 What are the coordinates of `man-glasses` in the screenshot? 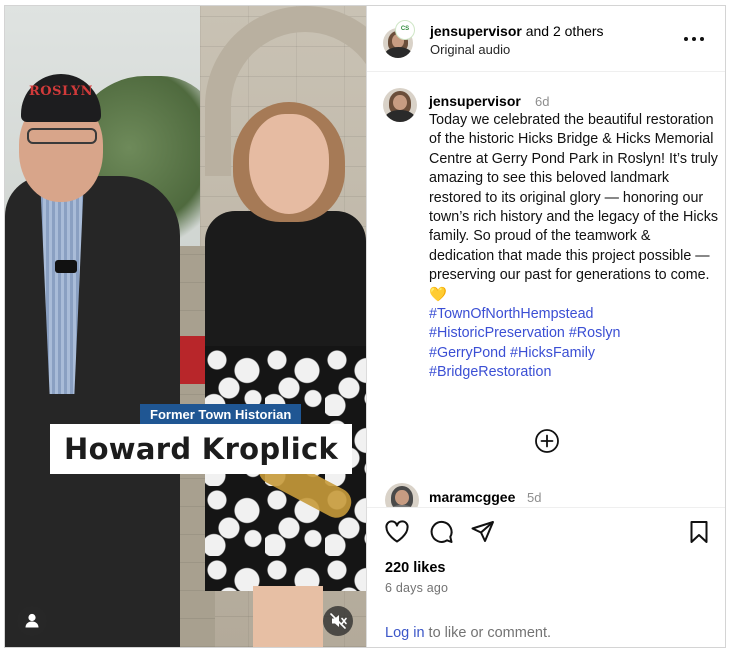 It's located at (62, 136).